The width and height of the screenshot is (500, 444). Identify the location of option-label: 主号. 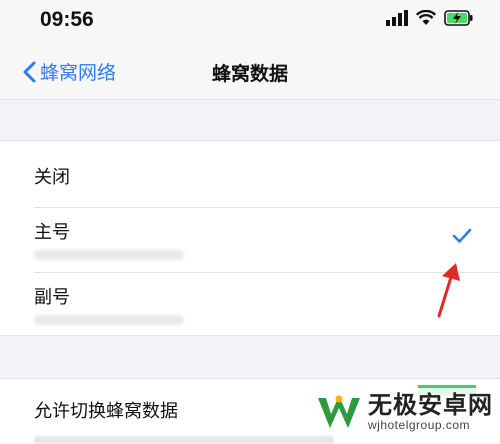
(52, 232).